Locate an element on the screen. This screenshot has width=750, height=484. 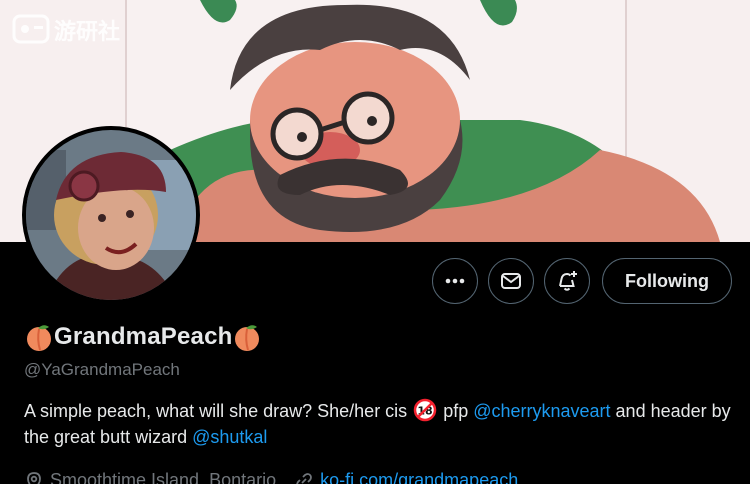
location: Smoothtime Island, Bontario is located at coordinates (150, 477).